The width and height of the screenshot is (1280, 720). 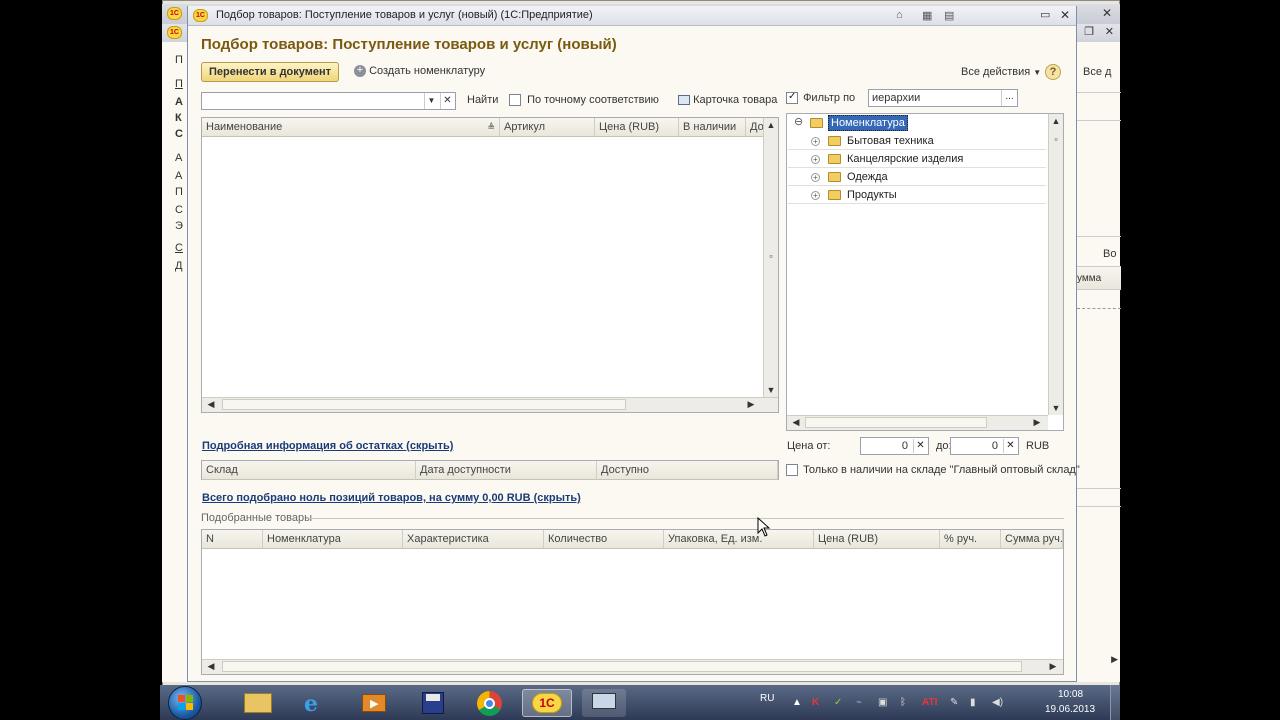 What do you see at coordinates (917, 177) in the screenshot?
I see `tree-item: + Одежда` at bounding box center [917, 177].